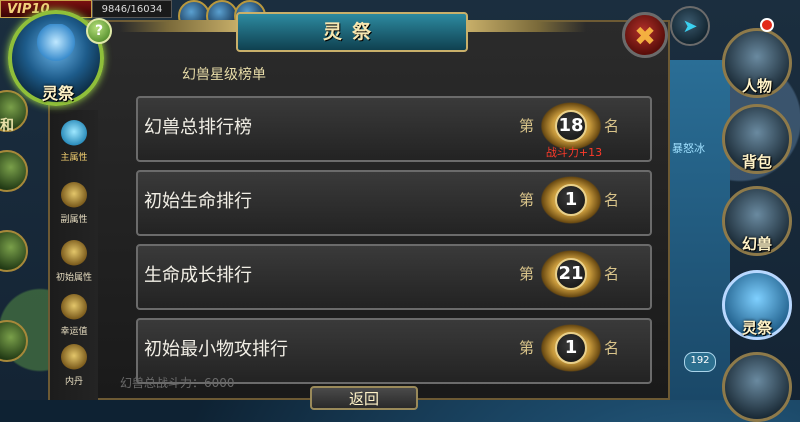 This screenshot has width=800, height=422. I want to click on tab-initial-attributes: 初始属性, so click(74, 268).